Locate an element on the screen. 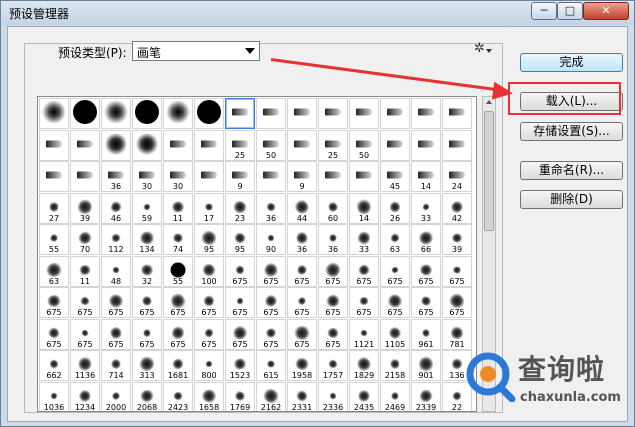 Image resolution: width=635 pixels, height=427 pixels. brush-preset-cell: 90 is located at coordinates (271, 239).